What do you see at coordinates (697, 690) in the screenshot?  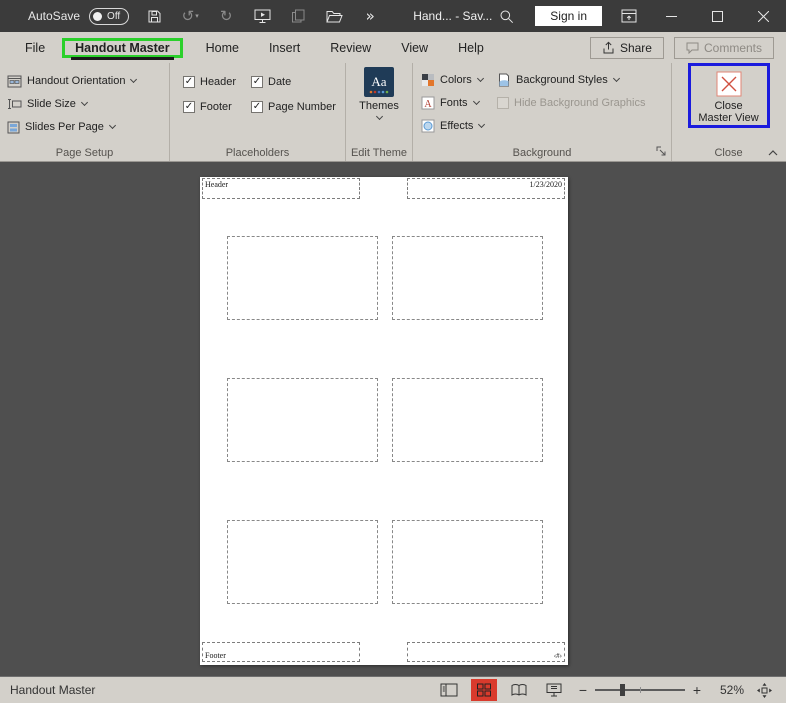 I see `zoom-in-button: +` at bounding box center [697, 690].